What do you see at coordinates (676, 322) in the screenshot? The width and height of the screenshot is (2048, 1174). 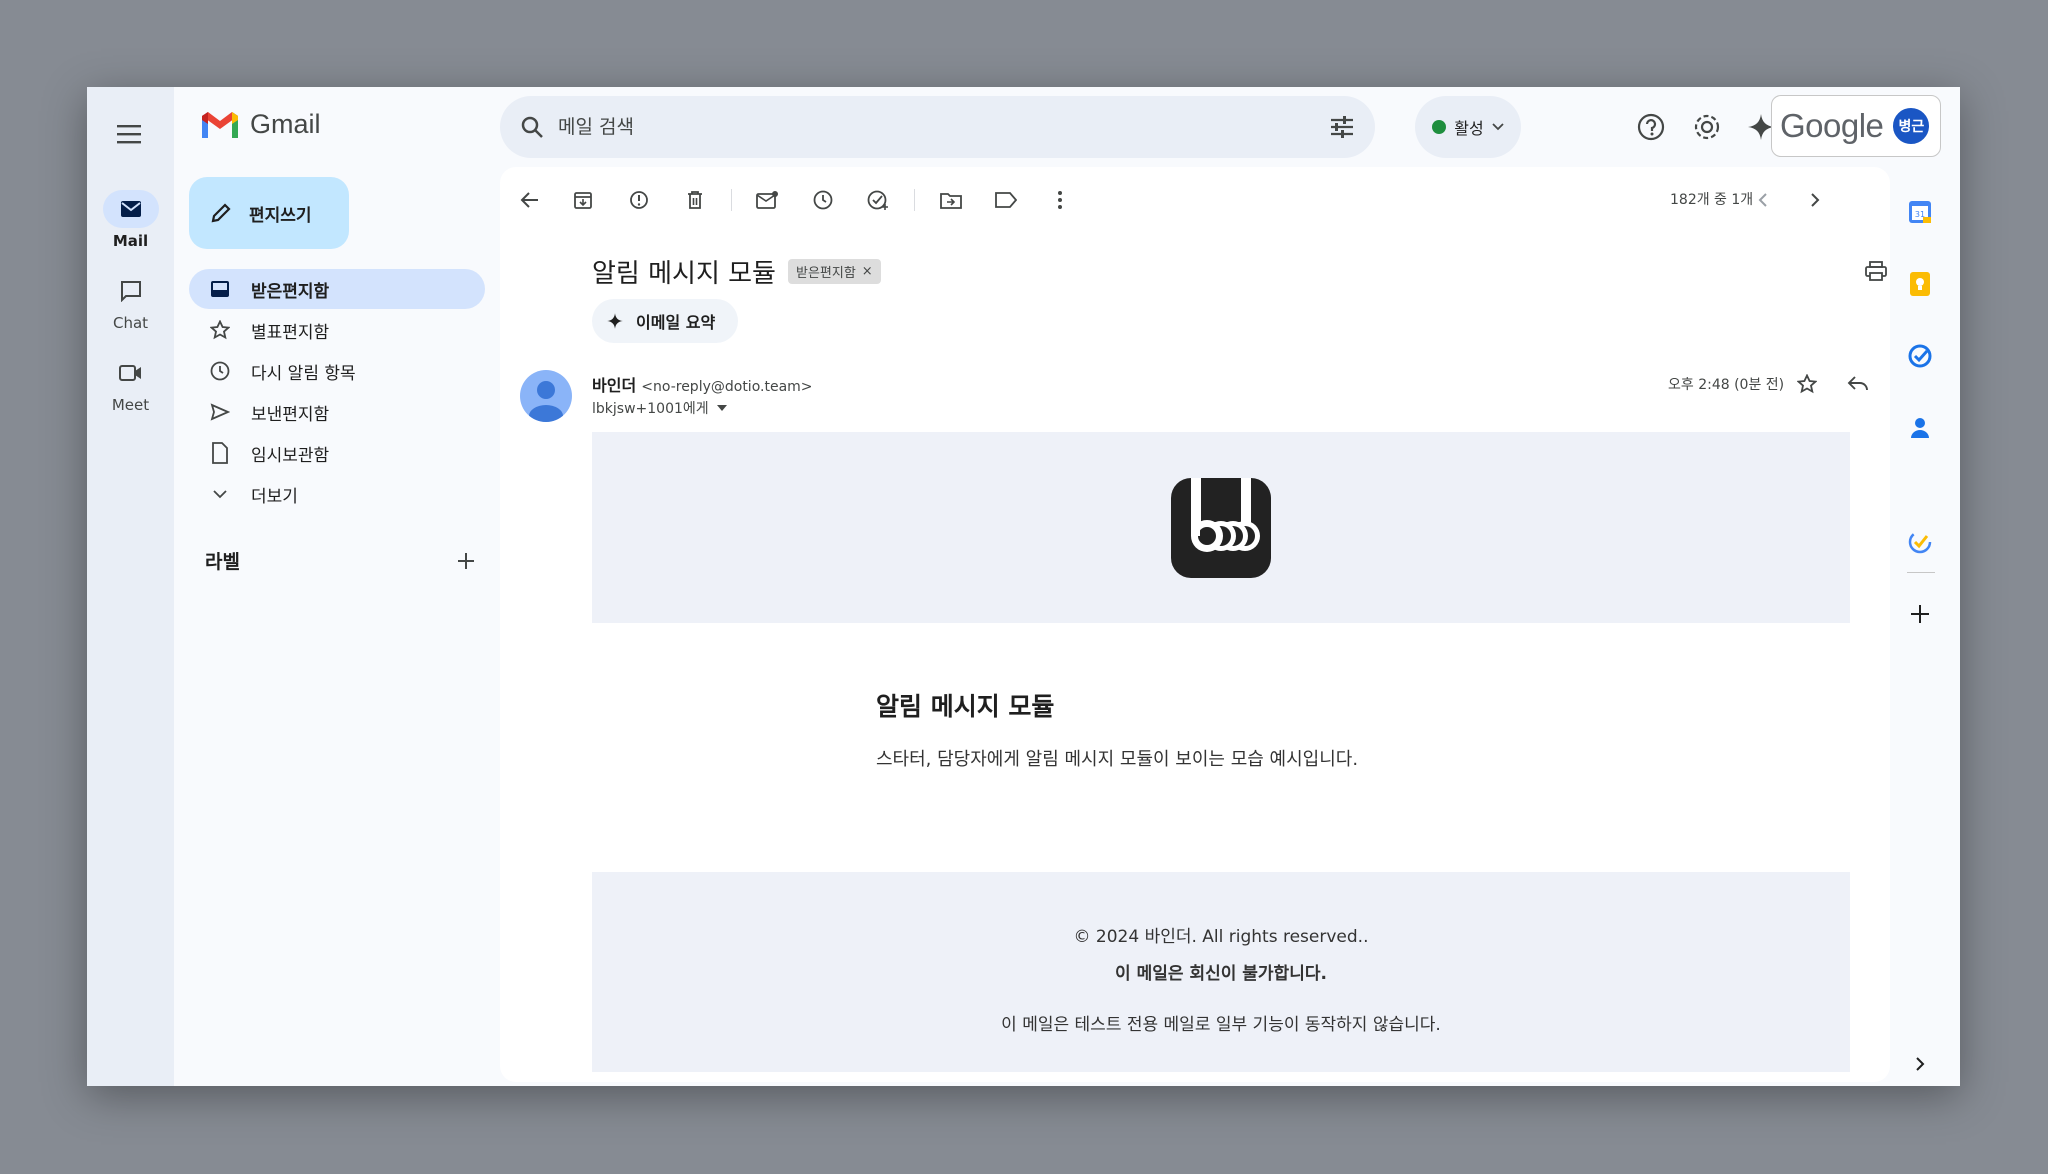 I see `summary-label: 이메일 요약` at bounding box center [676, 322].